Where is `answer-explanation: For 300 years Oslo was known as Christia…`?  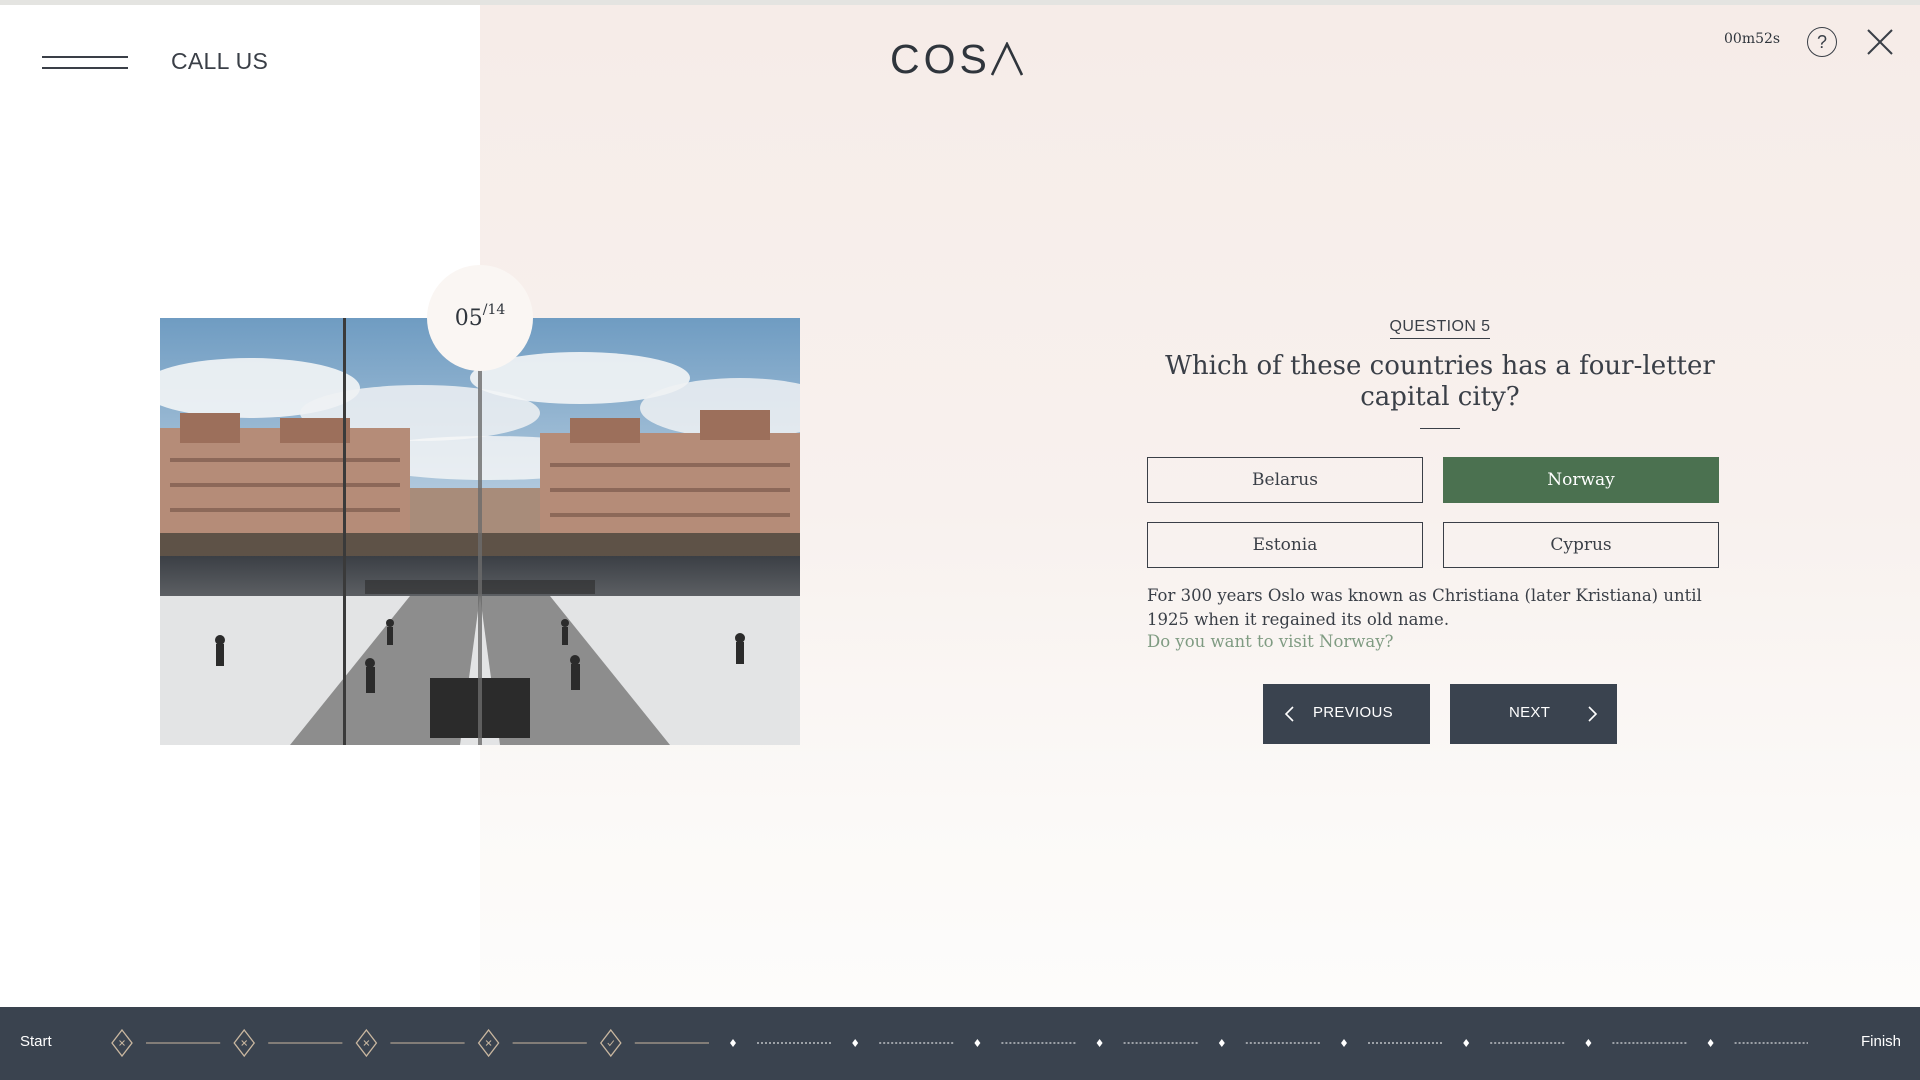
answer-explanation: For 300 years Oslo was known as Christia… is located at coordinates (1424, 607).